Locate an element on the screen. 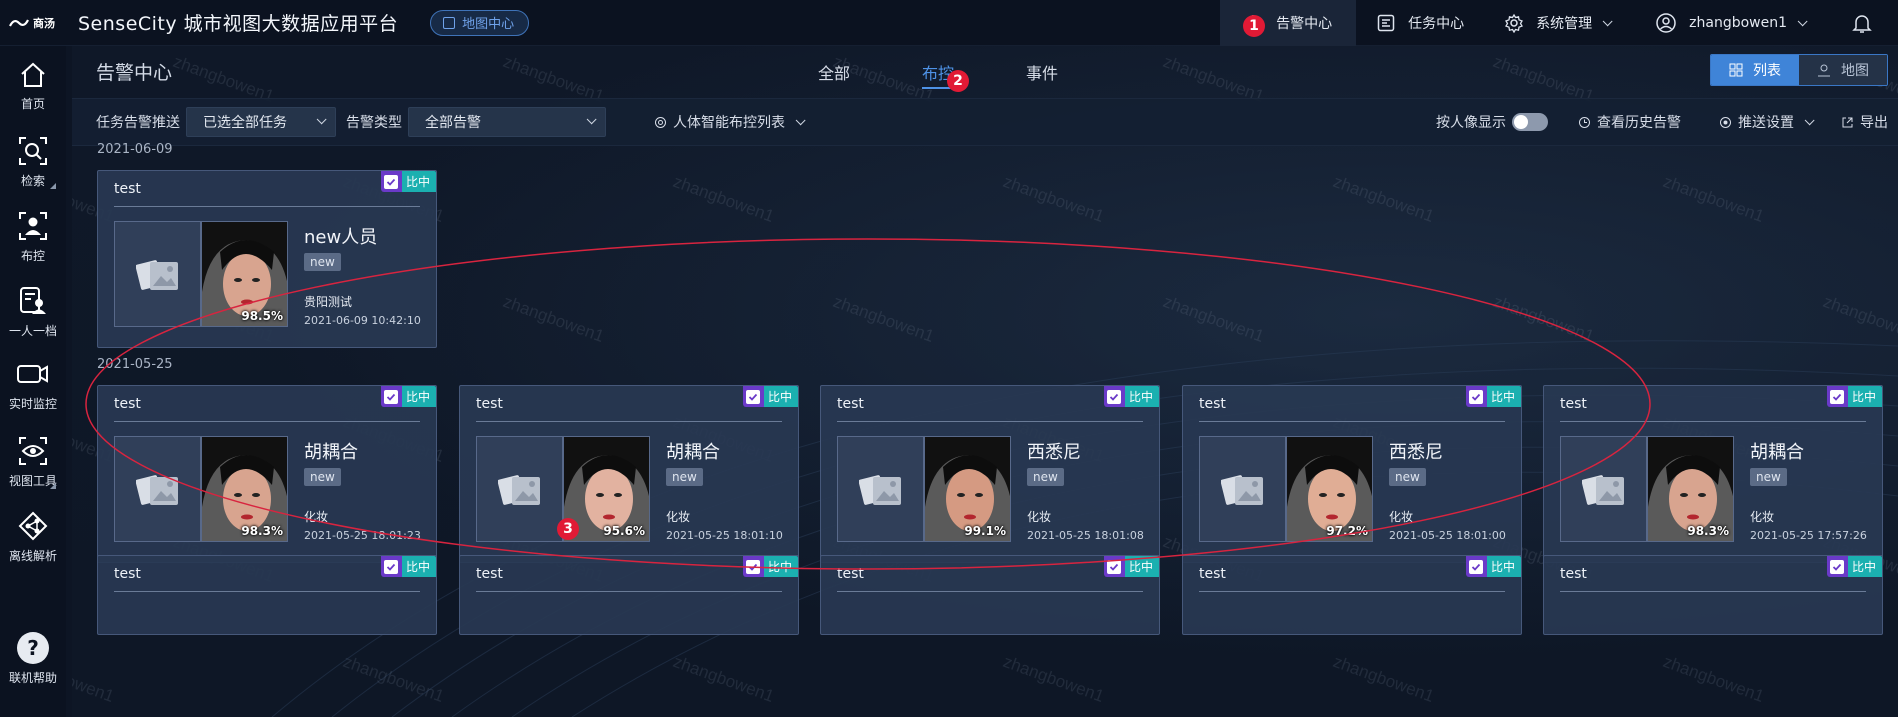  sidebar-item-label: 联机帮助 is located at coordinates (32, 678).